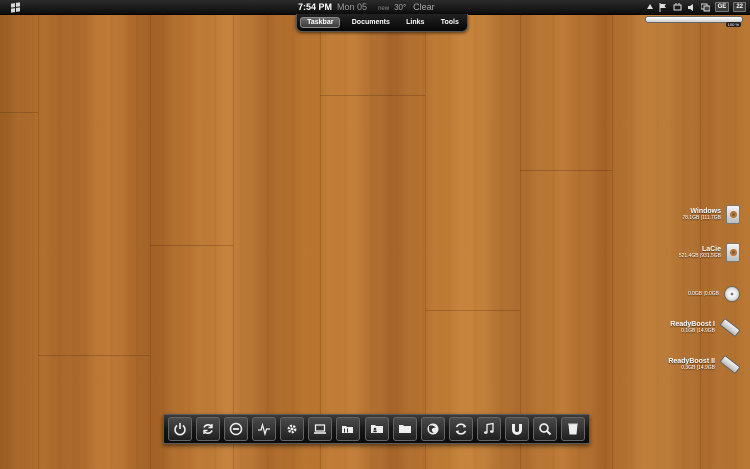 Image resolution: width=750 pixels, height=469 pixels. I want to click on laptop-icon, so click(320, 429).